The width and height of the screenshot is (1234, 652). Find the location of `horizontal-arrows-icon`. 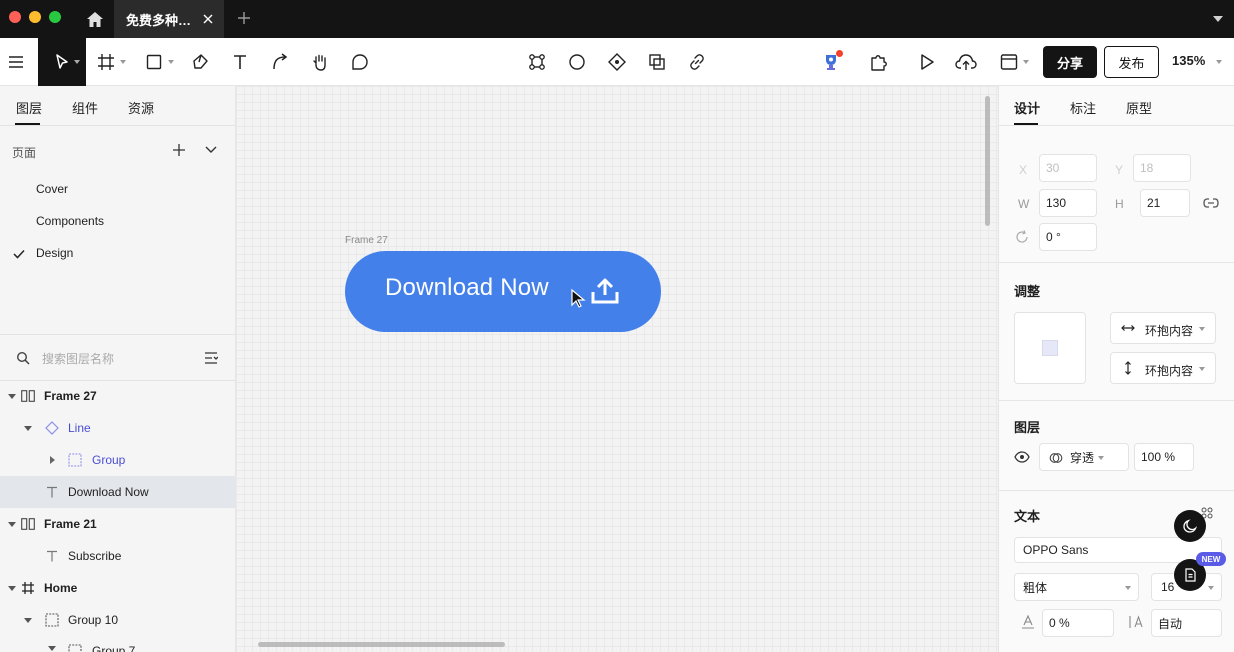

horizontal-arrows-icon is located at coordinates (1128, 328).